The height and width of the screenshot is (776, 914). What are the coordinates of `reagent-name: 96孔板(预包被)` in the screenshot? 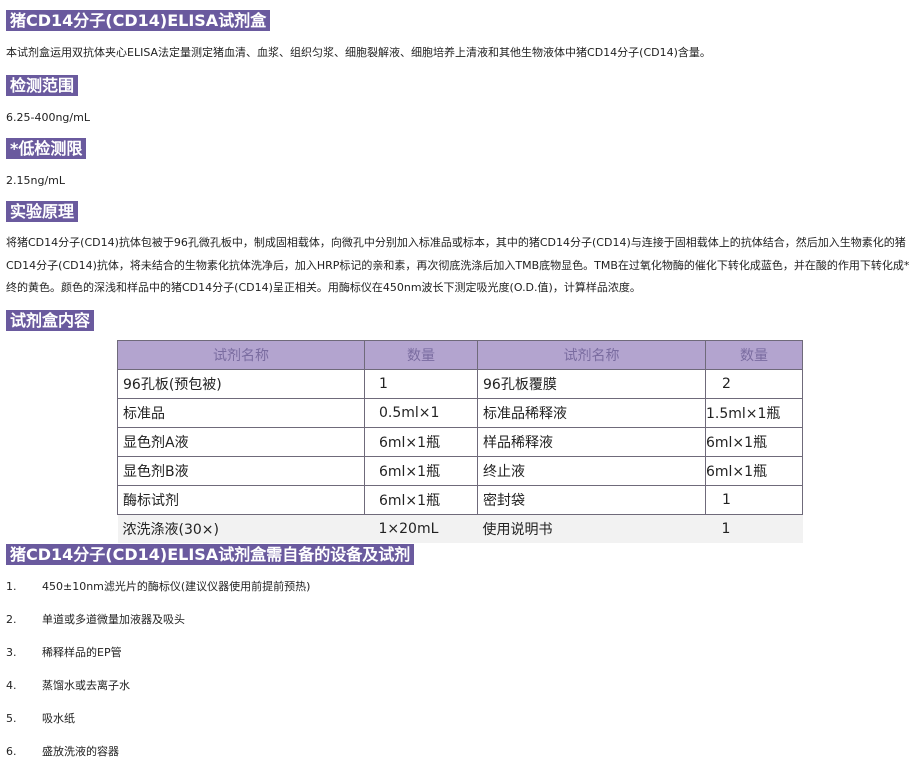 It's located at (241, 384).